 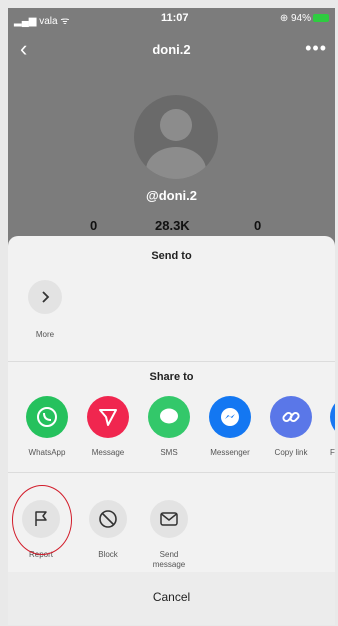 What do you see at coordinates (332, 417) in the screenshot?
I see `facebook-button` at bounding box center [332, 417].